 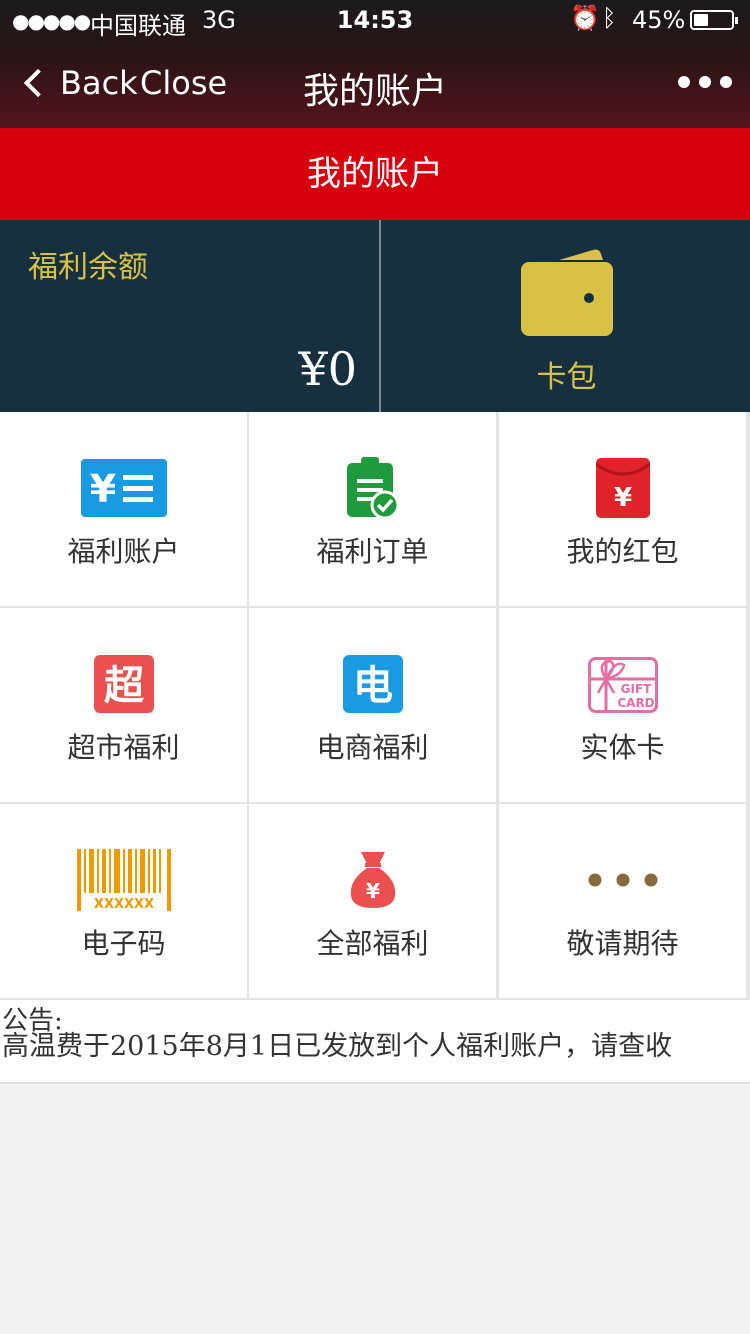 I want to click on wallet-button: 卡包, so click(x=566, y=316).